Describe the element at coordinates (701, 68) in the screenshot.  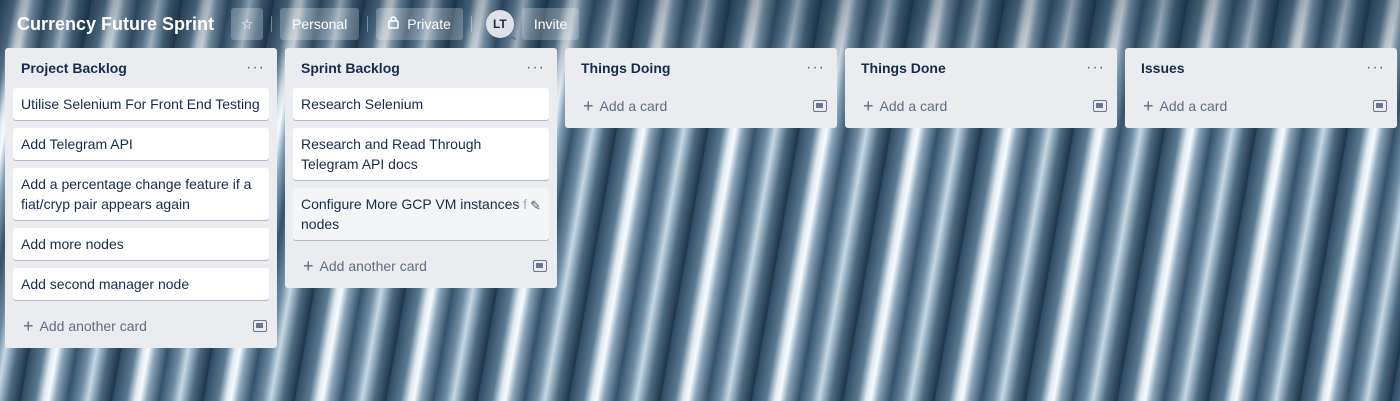
I see `list-header: Things Doing ···` at that location.